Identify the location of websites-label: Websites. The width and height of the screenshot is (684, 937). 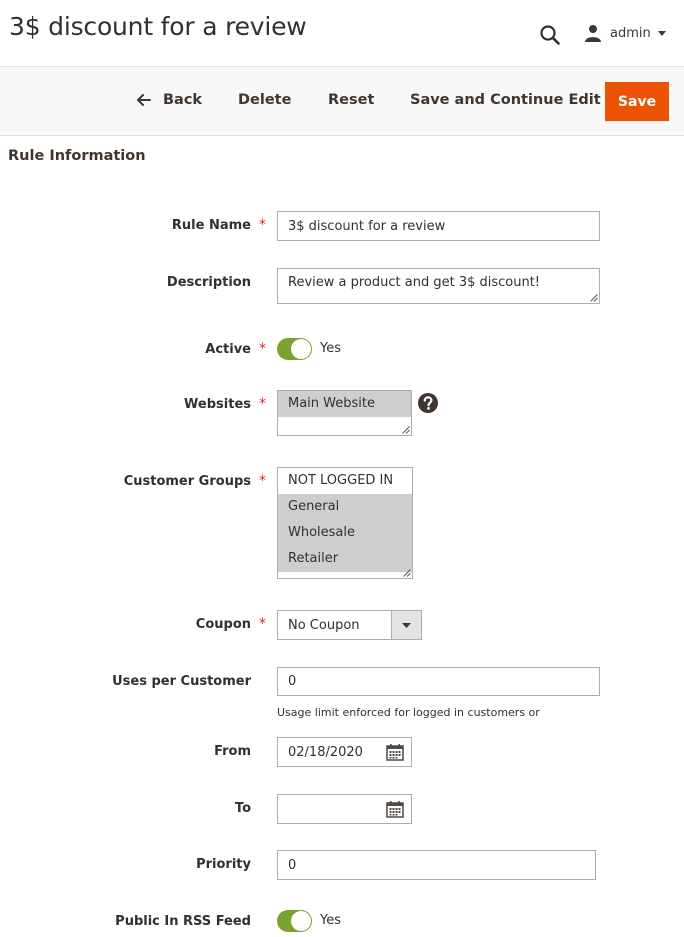
(217, 404).